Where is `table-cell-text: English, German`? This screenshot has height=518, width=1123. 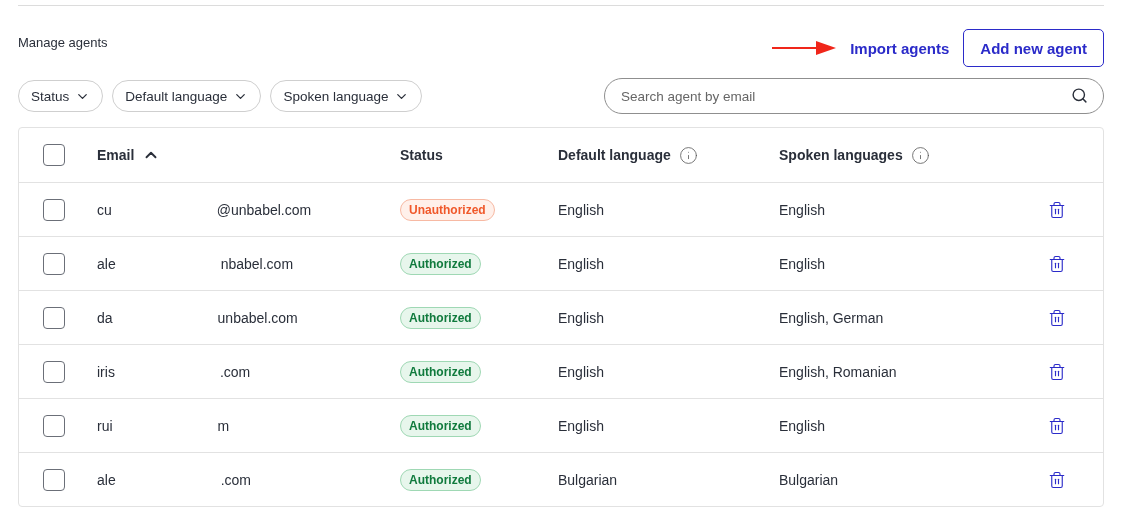 table-cell-text: English, German is located at coordinates (832, 317).